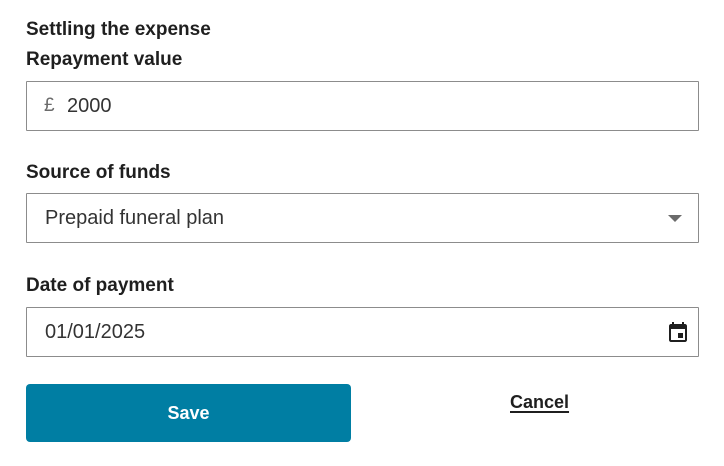  I want to click on section-title: Settling the expense, so click(118, 29).